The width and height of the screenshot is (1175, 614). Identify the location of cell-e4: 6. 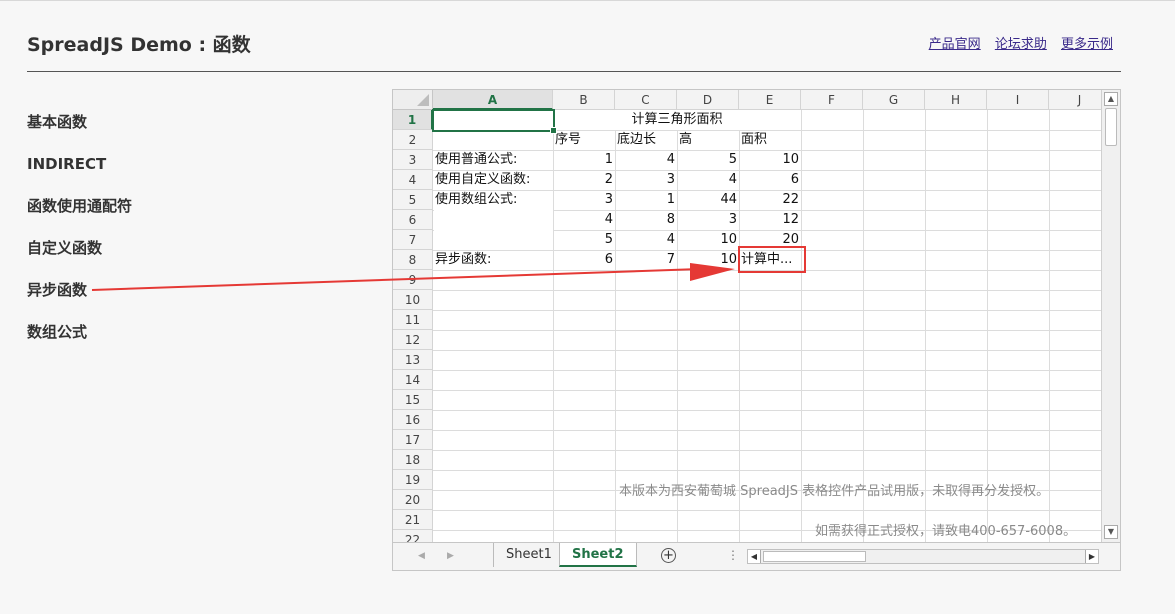
(770, 180).